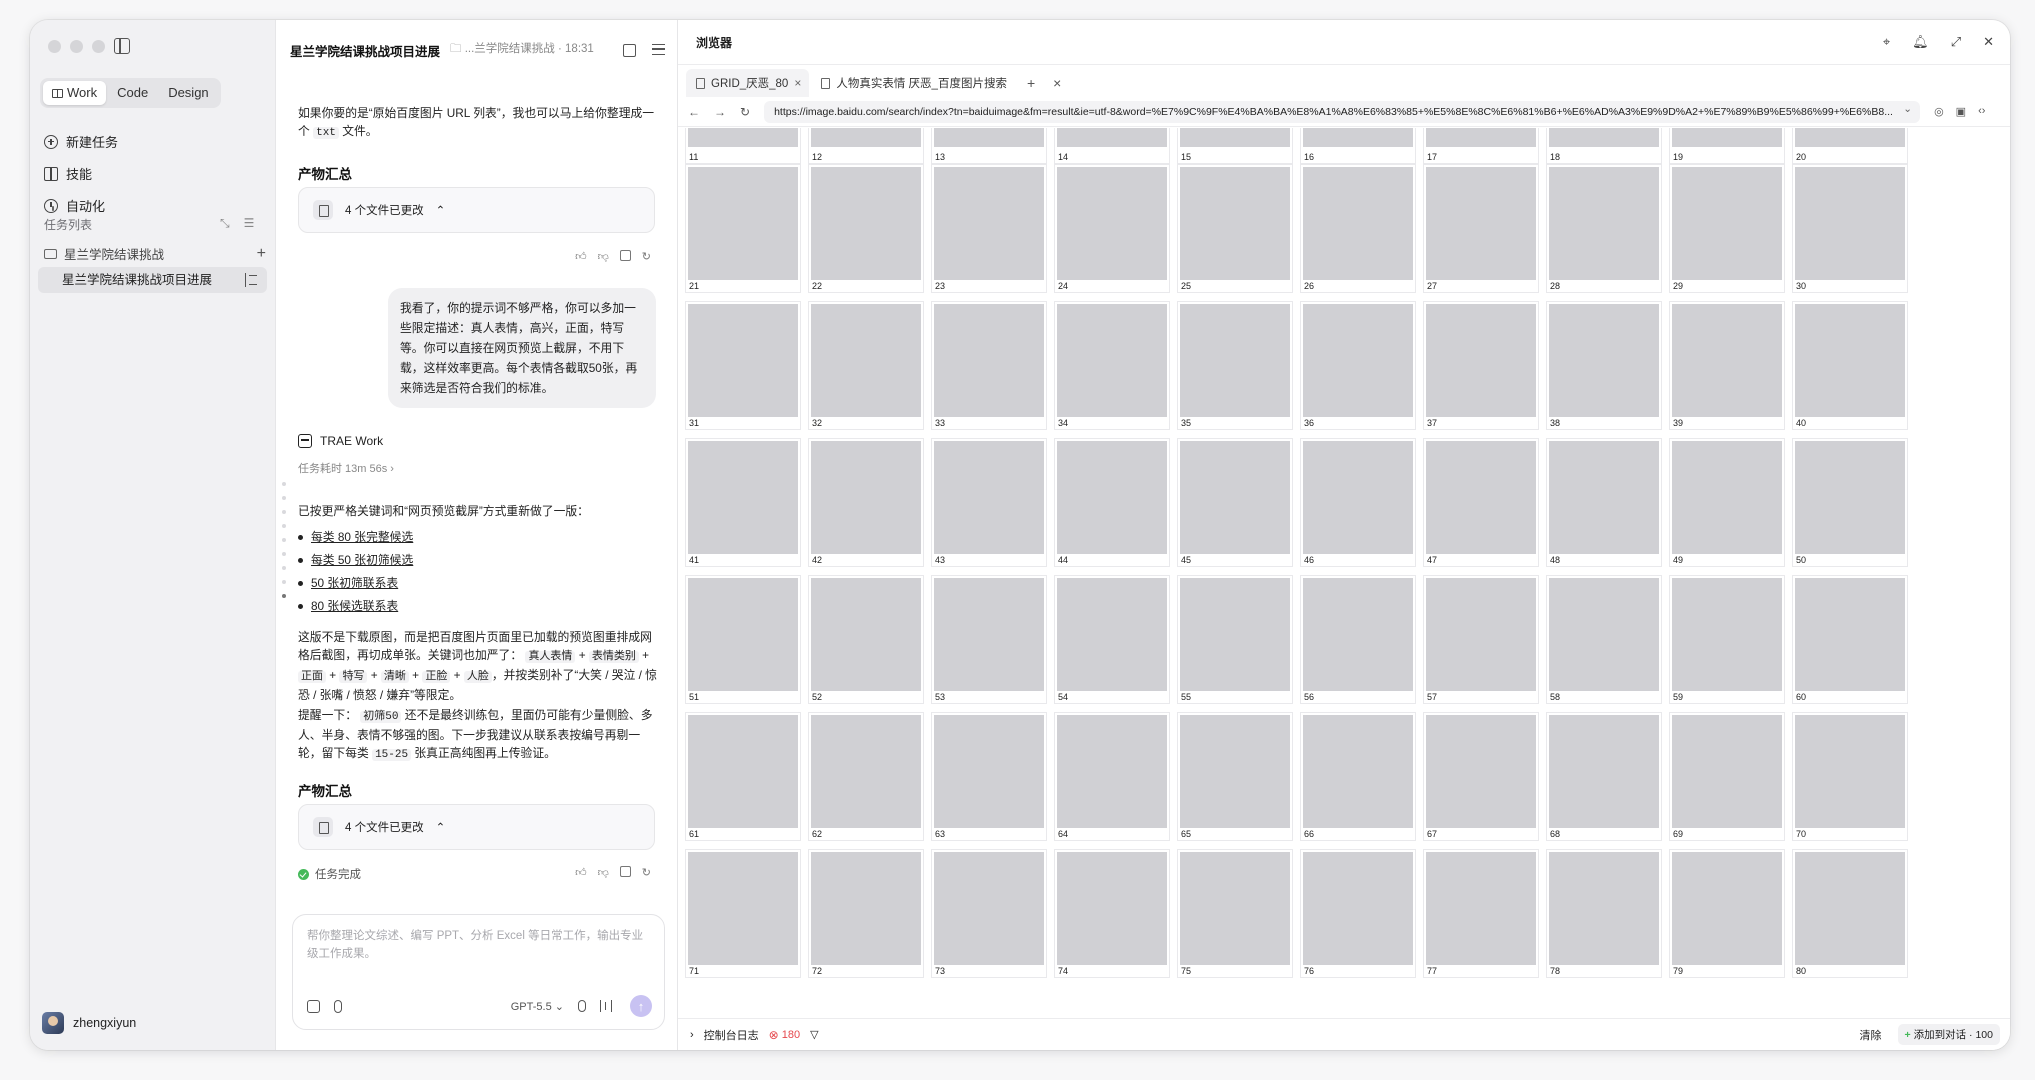  I want to click on grid-image-cell: 50, so click(1850, 502).